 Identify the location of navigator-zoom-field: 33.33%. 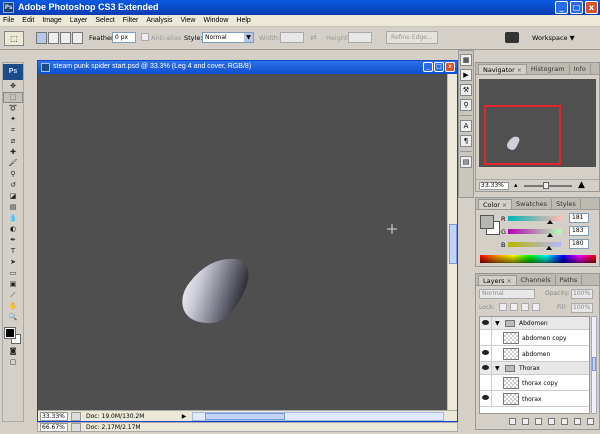
(494, 186).